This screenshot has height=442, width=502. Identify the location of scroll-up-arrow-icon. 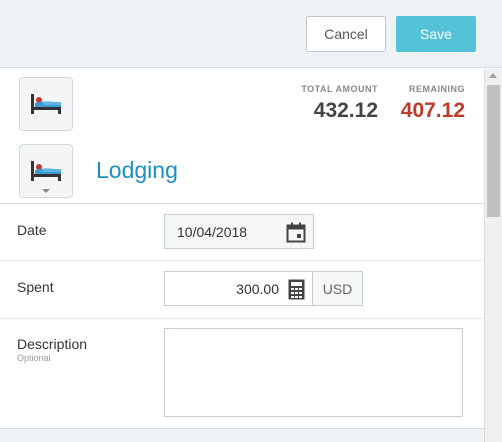
(493, 75).